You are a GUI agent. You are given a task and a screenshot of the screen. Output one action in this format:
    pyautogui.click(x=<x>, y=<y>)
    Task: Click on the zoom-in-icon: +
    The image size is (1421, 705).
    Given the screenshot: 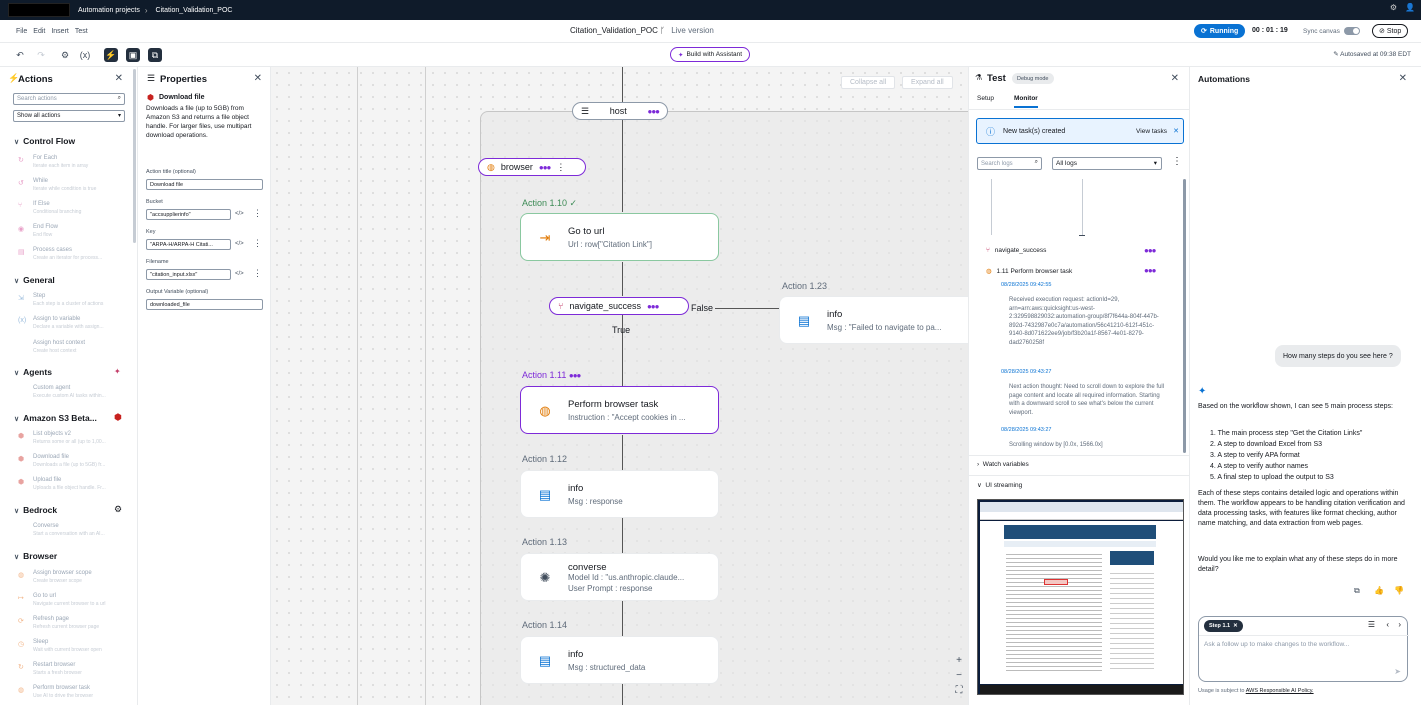 What is the action you would take?
    pyautogui.click(x=959, y=660)
    